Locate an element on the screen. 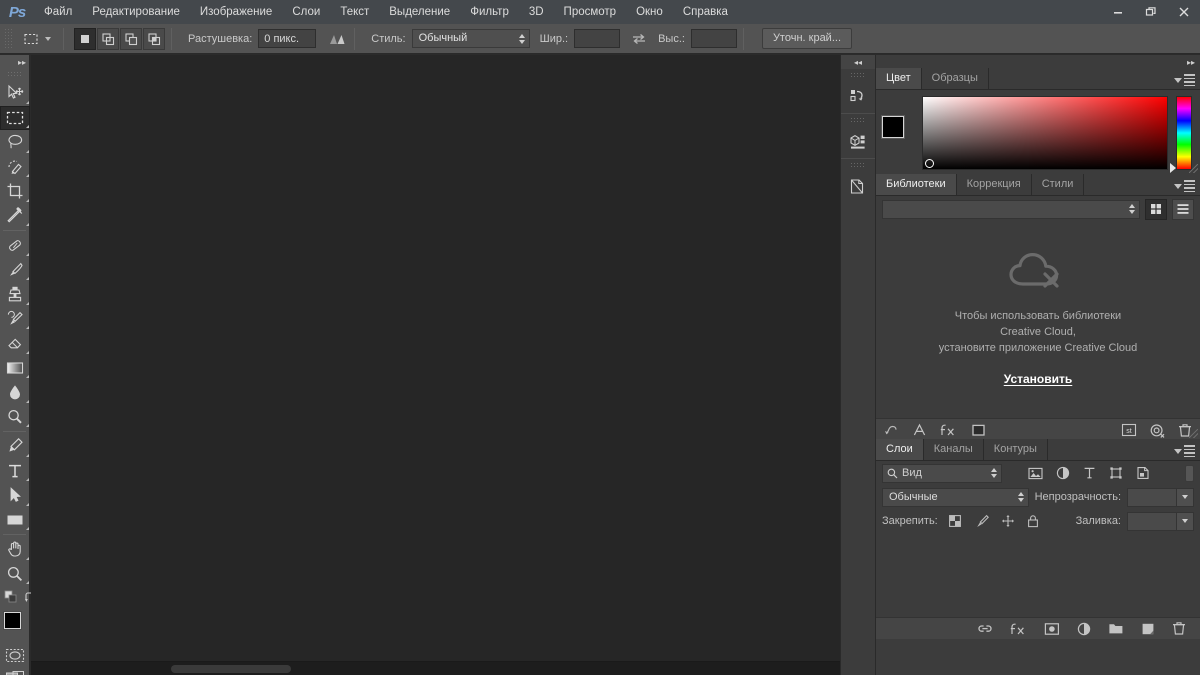 The image size is (1200, 675). tab-adjustments: Коррекция is located at coordinates (994, 184).